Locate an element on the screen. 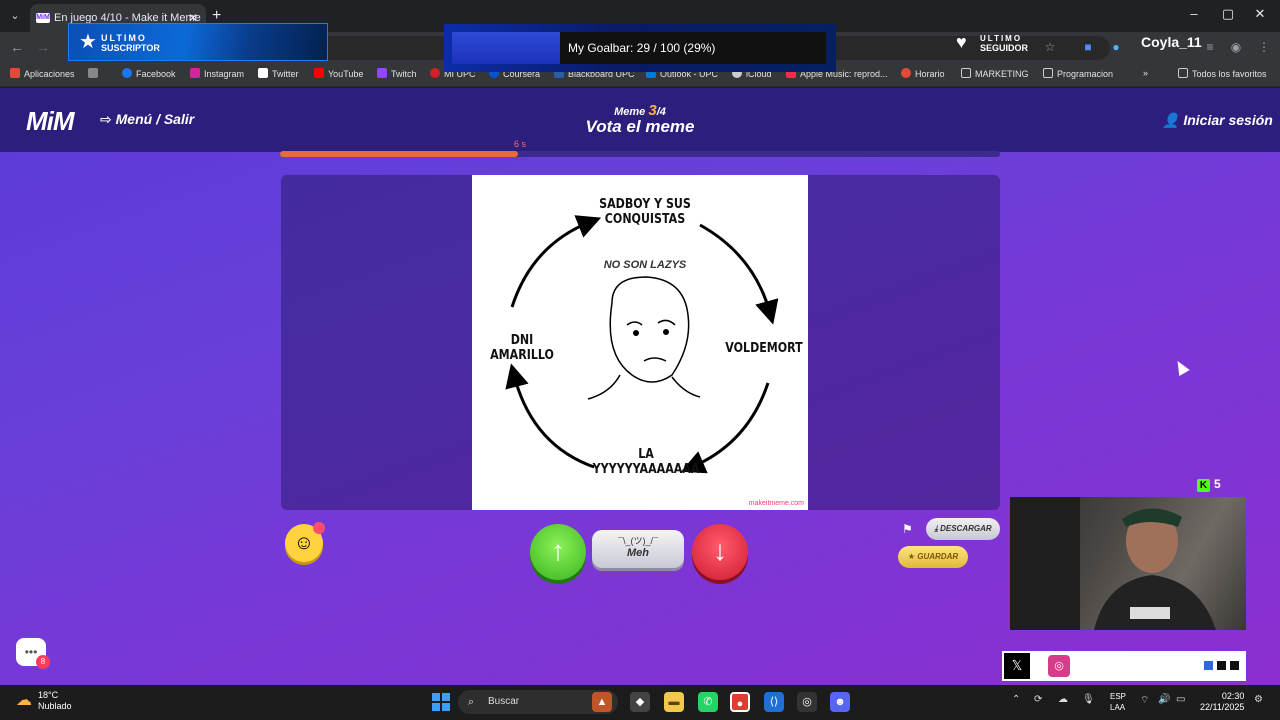 The width and height of the screenshot is (1280, 720). emoji-reaction-button: ☺ is located at coordinates (305, 542).